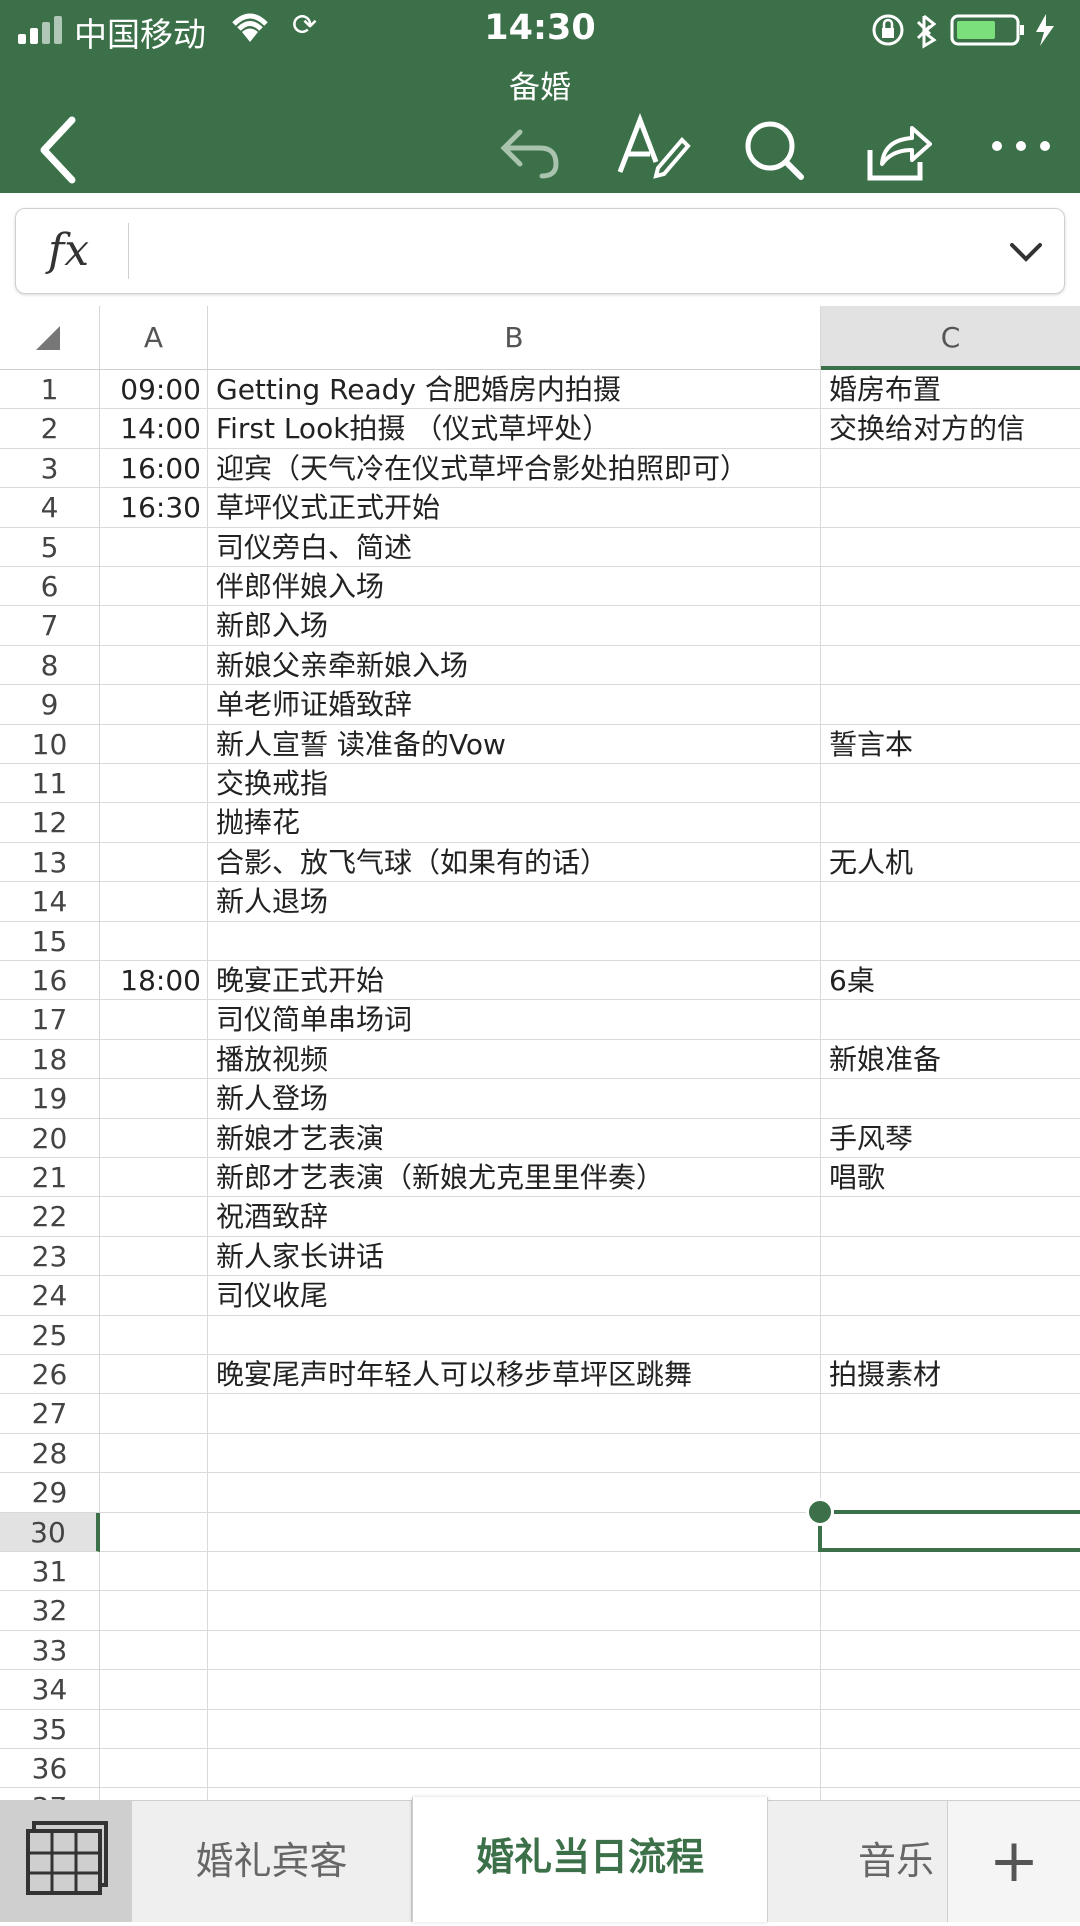  What do you see at coordinates (50, 1572) in the screenshot?
I see `row-number: 31` at bounding box center [50, 1572].